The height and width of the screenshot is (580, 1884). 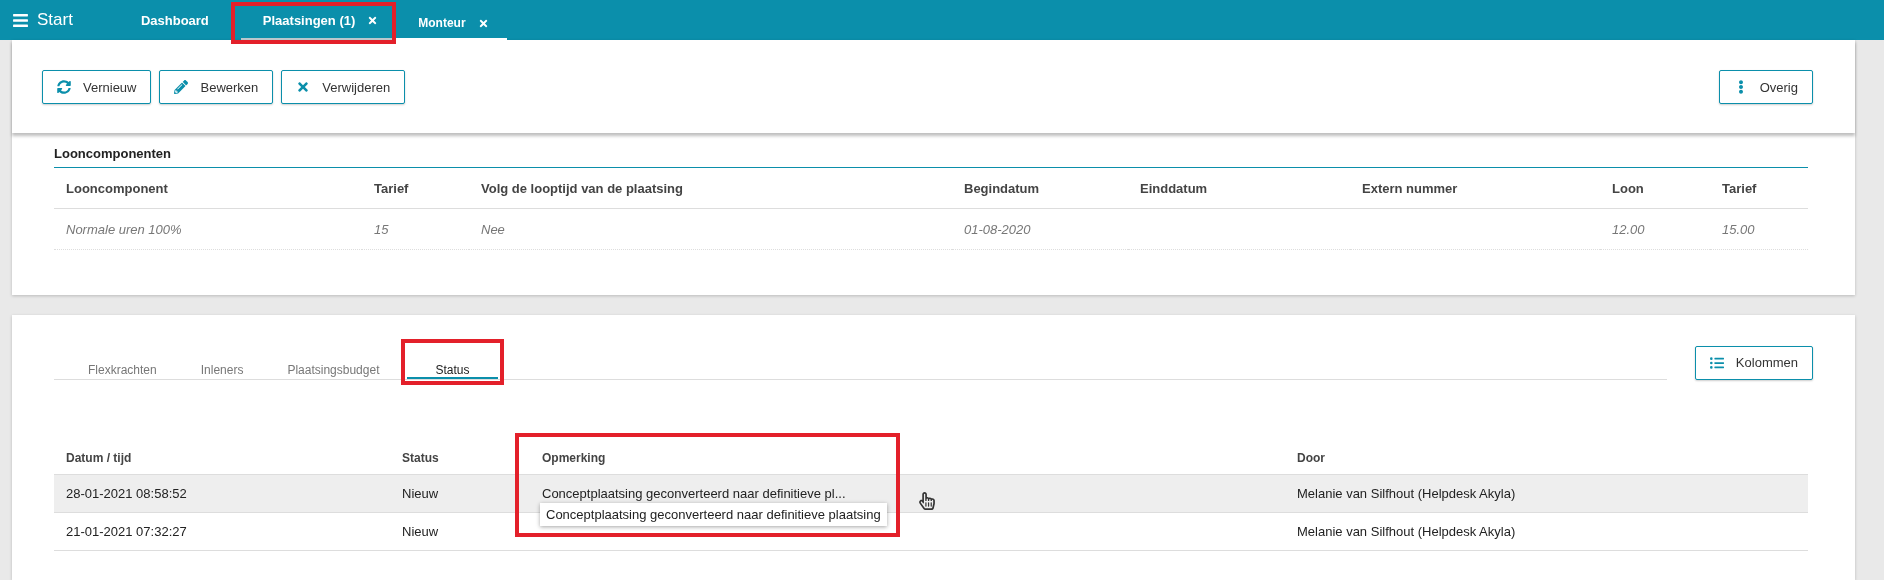 I want to click on table-cell: 15, so click(x=415, y=229).